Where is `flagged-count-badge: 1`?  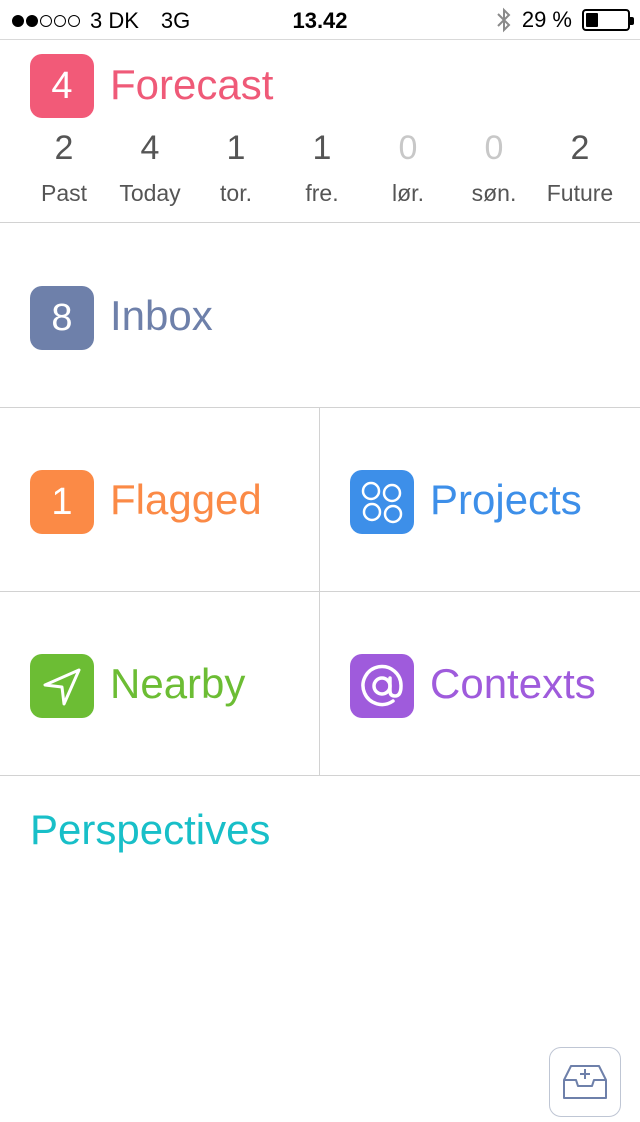
flagged-count-badge: 1 is located at coordinates (62, 502).